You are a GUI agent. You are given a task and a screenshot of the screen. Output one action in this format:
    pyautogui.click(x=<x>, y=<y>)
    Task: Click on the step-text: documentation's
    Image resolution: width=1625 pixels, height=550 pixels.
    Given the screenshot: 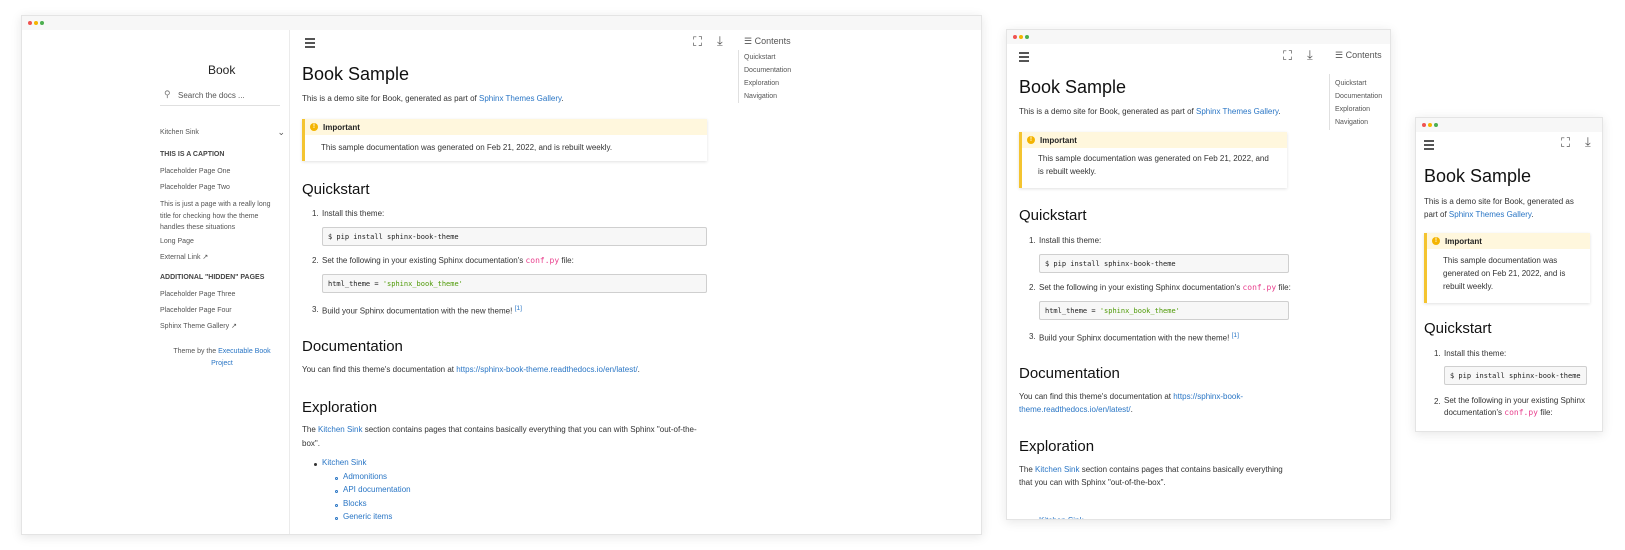 What is the action you would take?
    pyautogui.click(x=1473, y=412)
    